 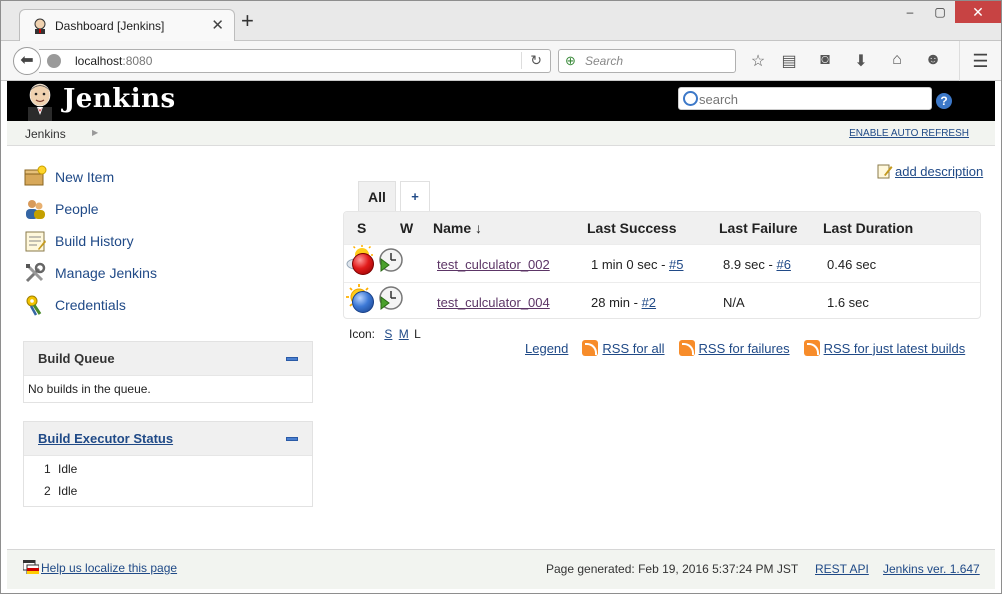 I want to click on site-identity-icon, so click(x=54, y=61).